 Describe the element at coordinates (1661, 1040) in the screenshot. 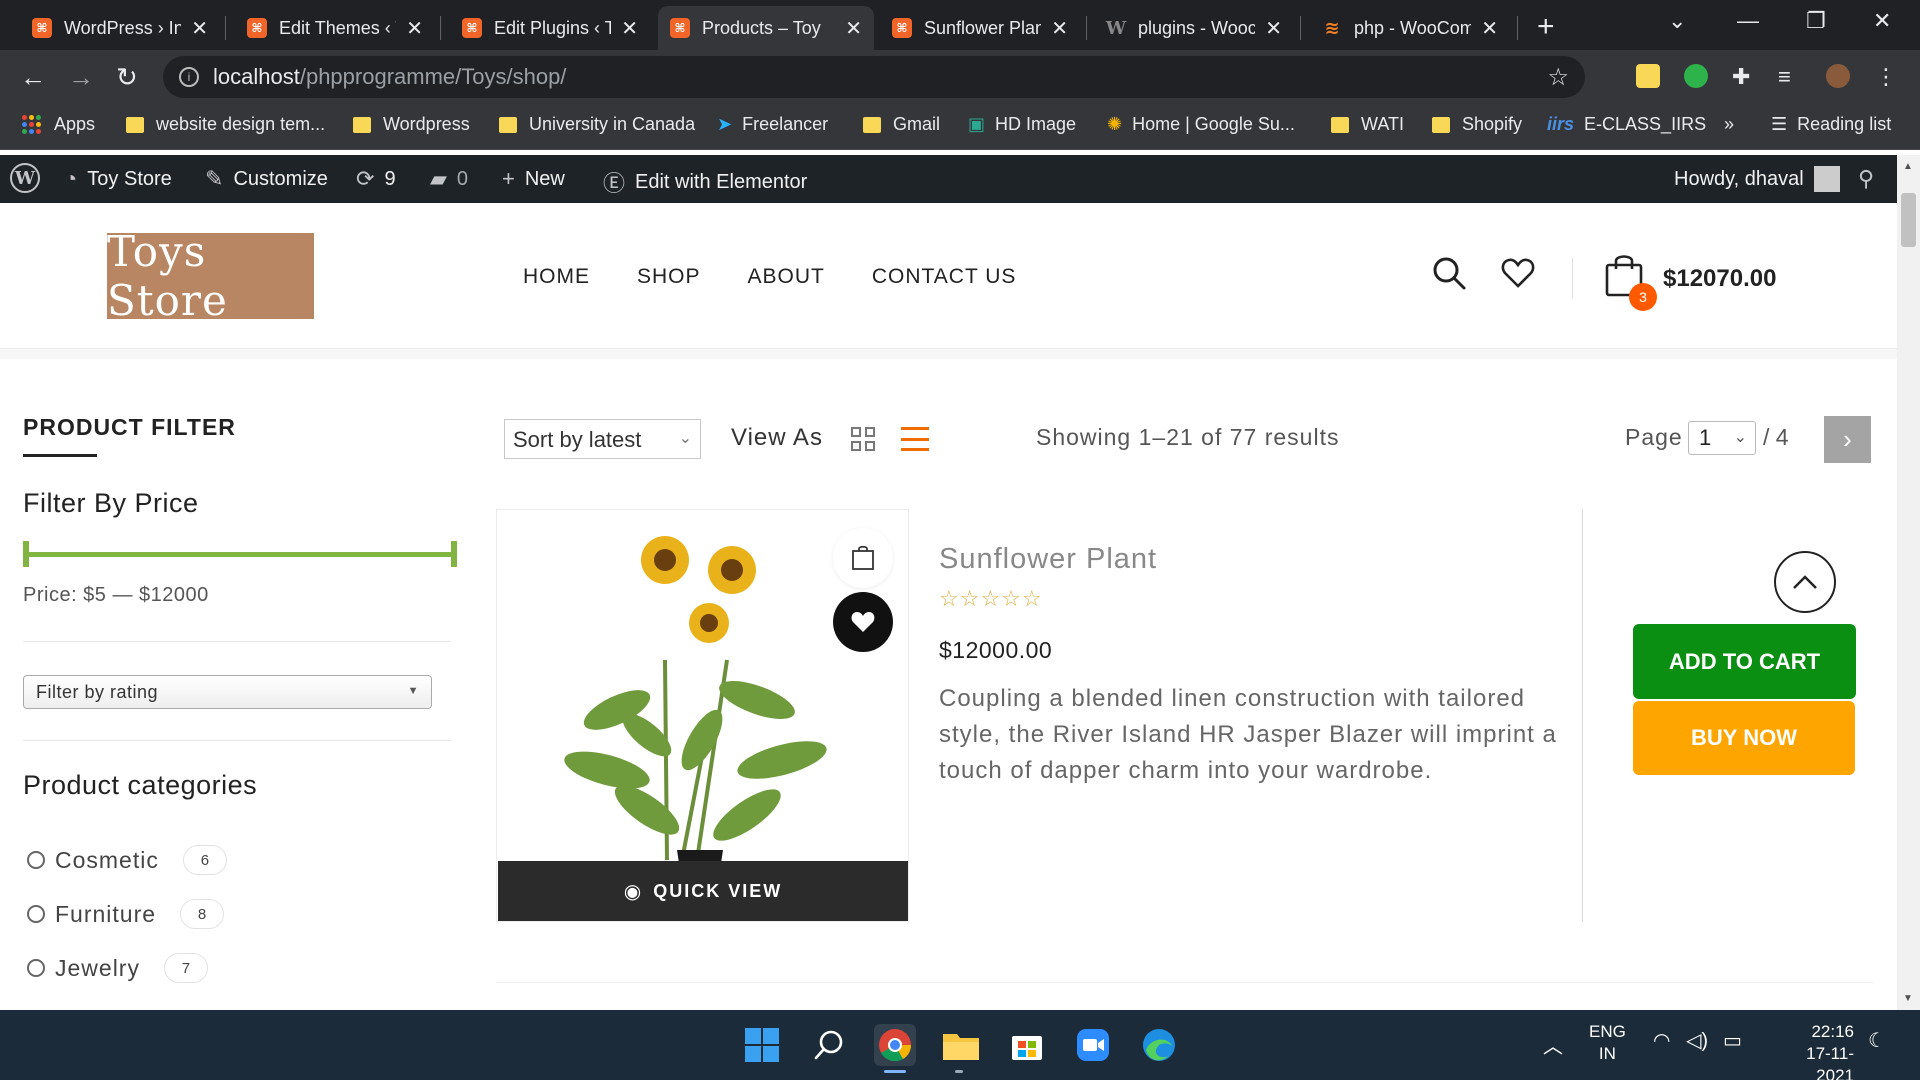

I see `wifi-icon: ◠` at that location.